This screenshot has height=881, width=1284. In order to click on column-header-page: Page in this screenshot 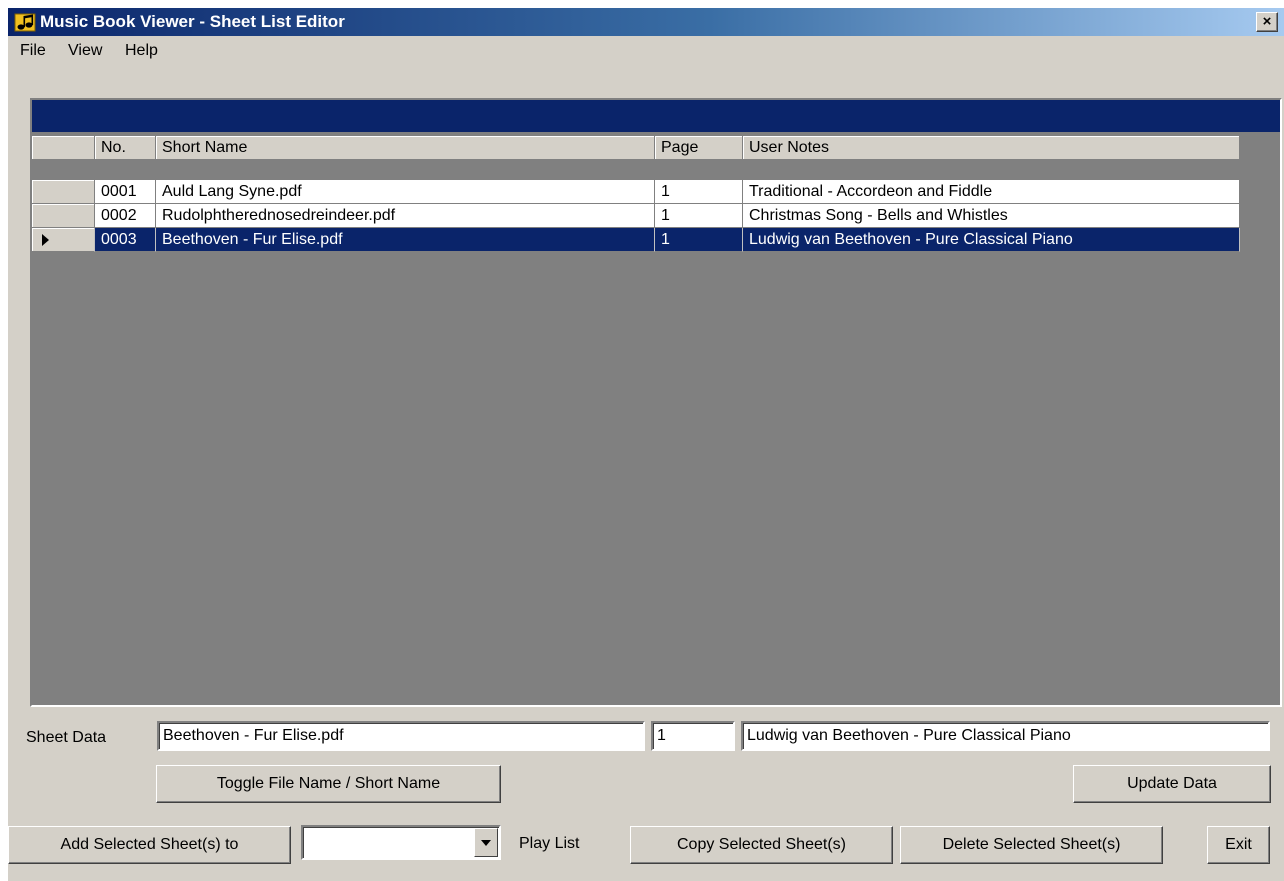, I will do `click(699, 148)`.